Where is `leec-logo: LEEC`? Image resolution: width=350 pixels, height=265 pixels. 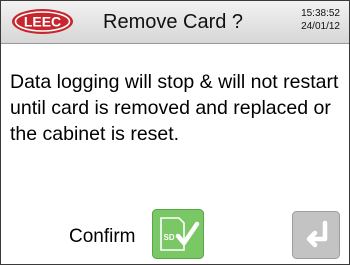
leec-logo: LEEC is located at coordinates (42, 21).